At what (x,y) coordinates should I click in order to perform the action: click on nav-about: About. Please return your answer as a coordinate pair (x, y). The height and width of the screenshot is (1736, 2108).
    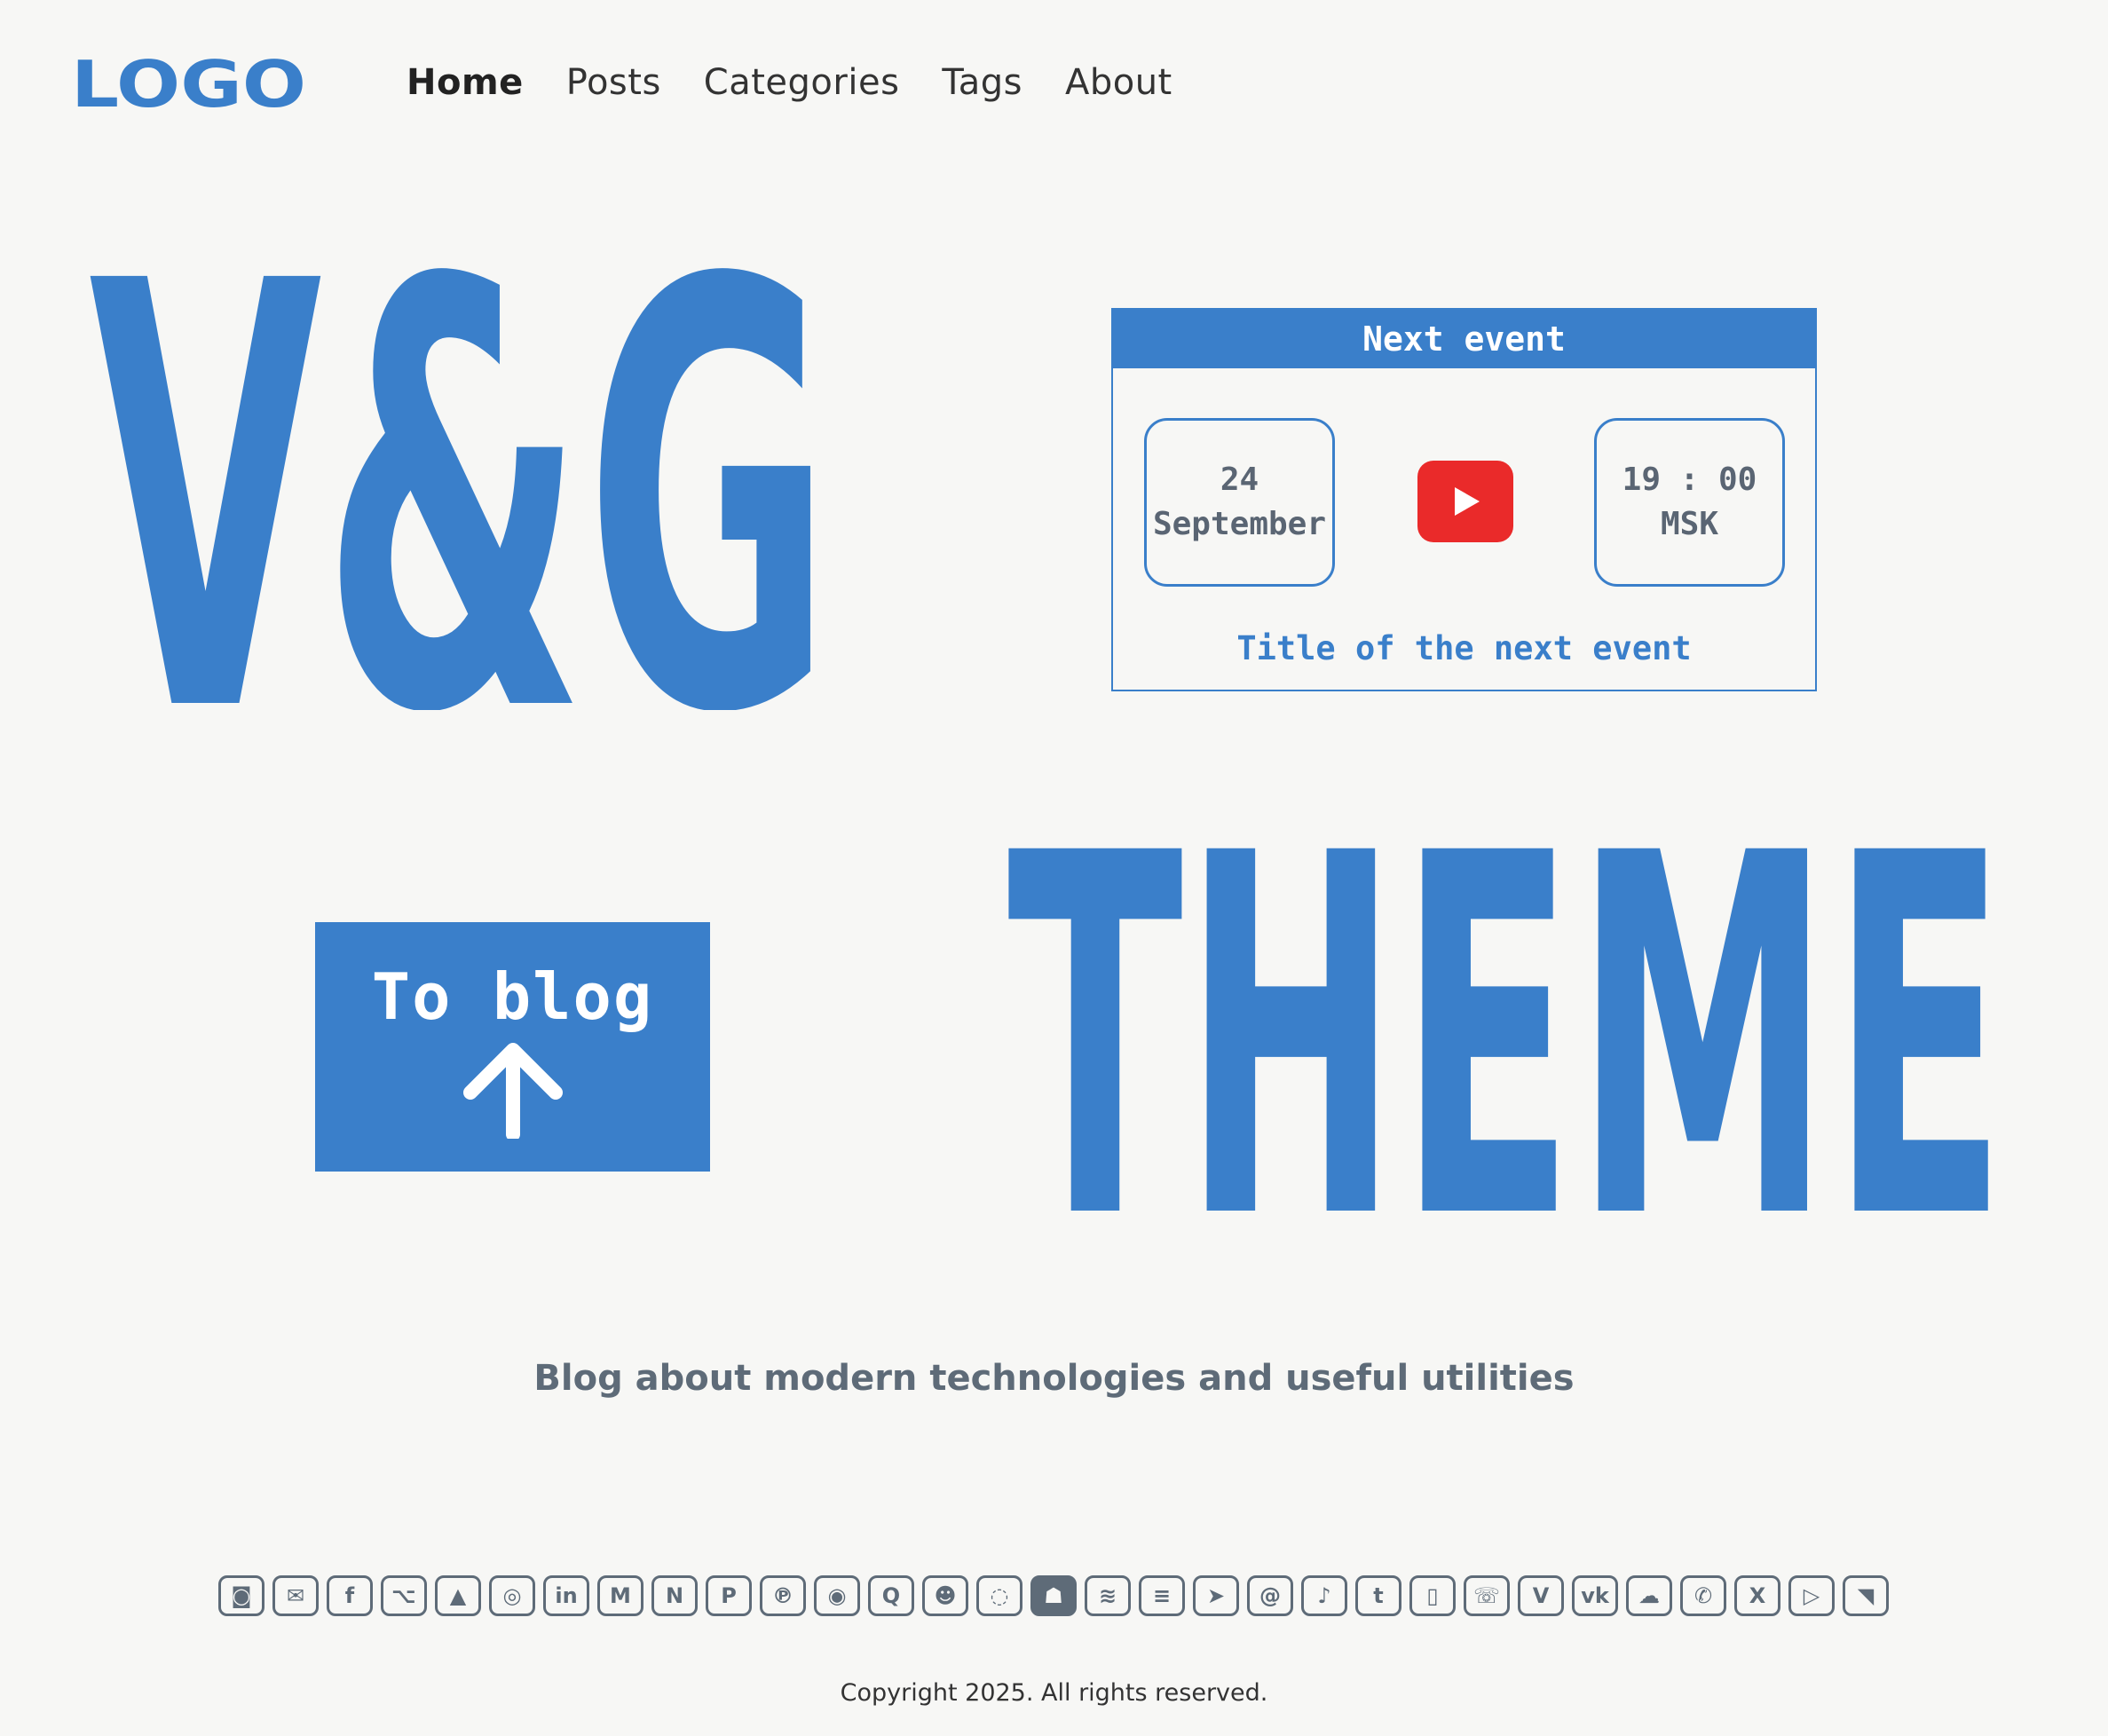
    Looking at the image, I should click on (1118, 82).